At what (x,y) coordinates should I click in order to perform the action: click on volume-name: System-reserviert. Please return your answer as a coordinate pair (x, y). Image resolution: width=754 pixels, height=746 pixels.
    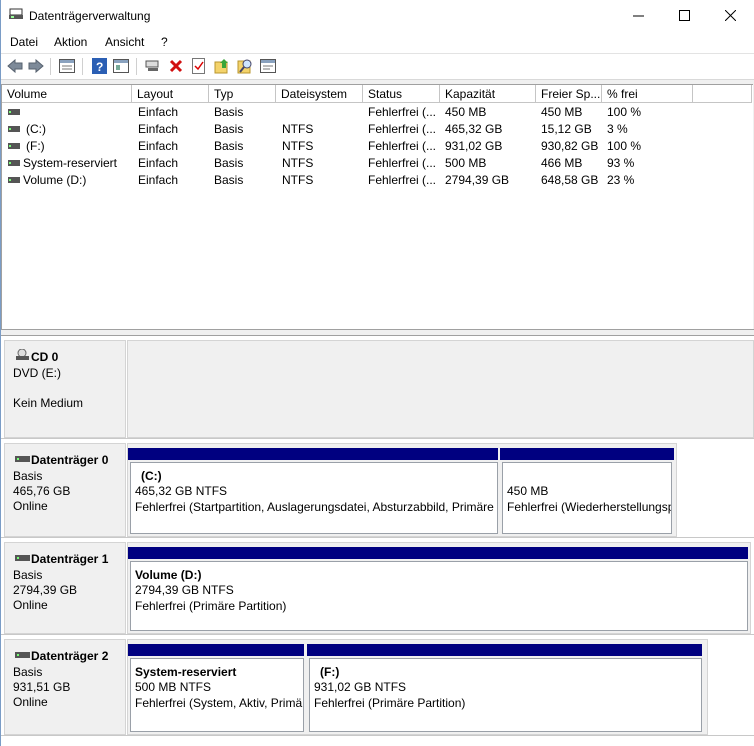
    Looking at the image, I should click on (70, 163).